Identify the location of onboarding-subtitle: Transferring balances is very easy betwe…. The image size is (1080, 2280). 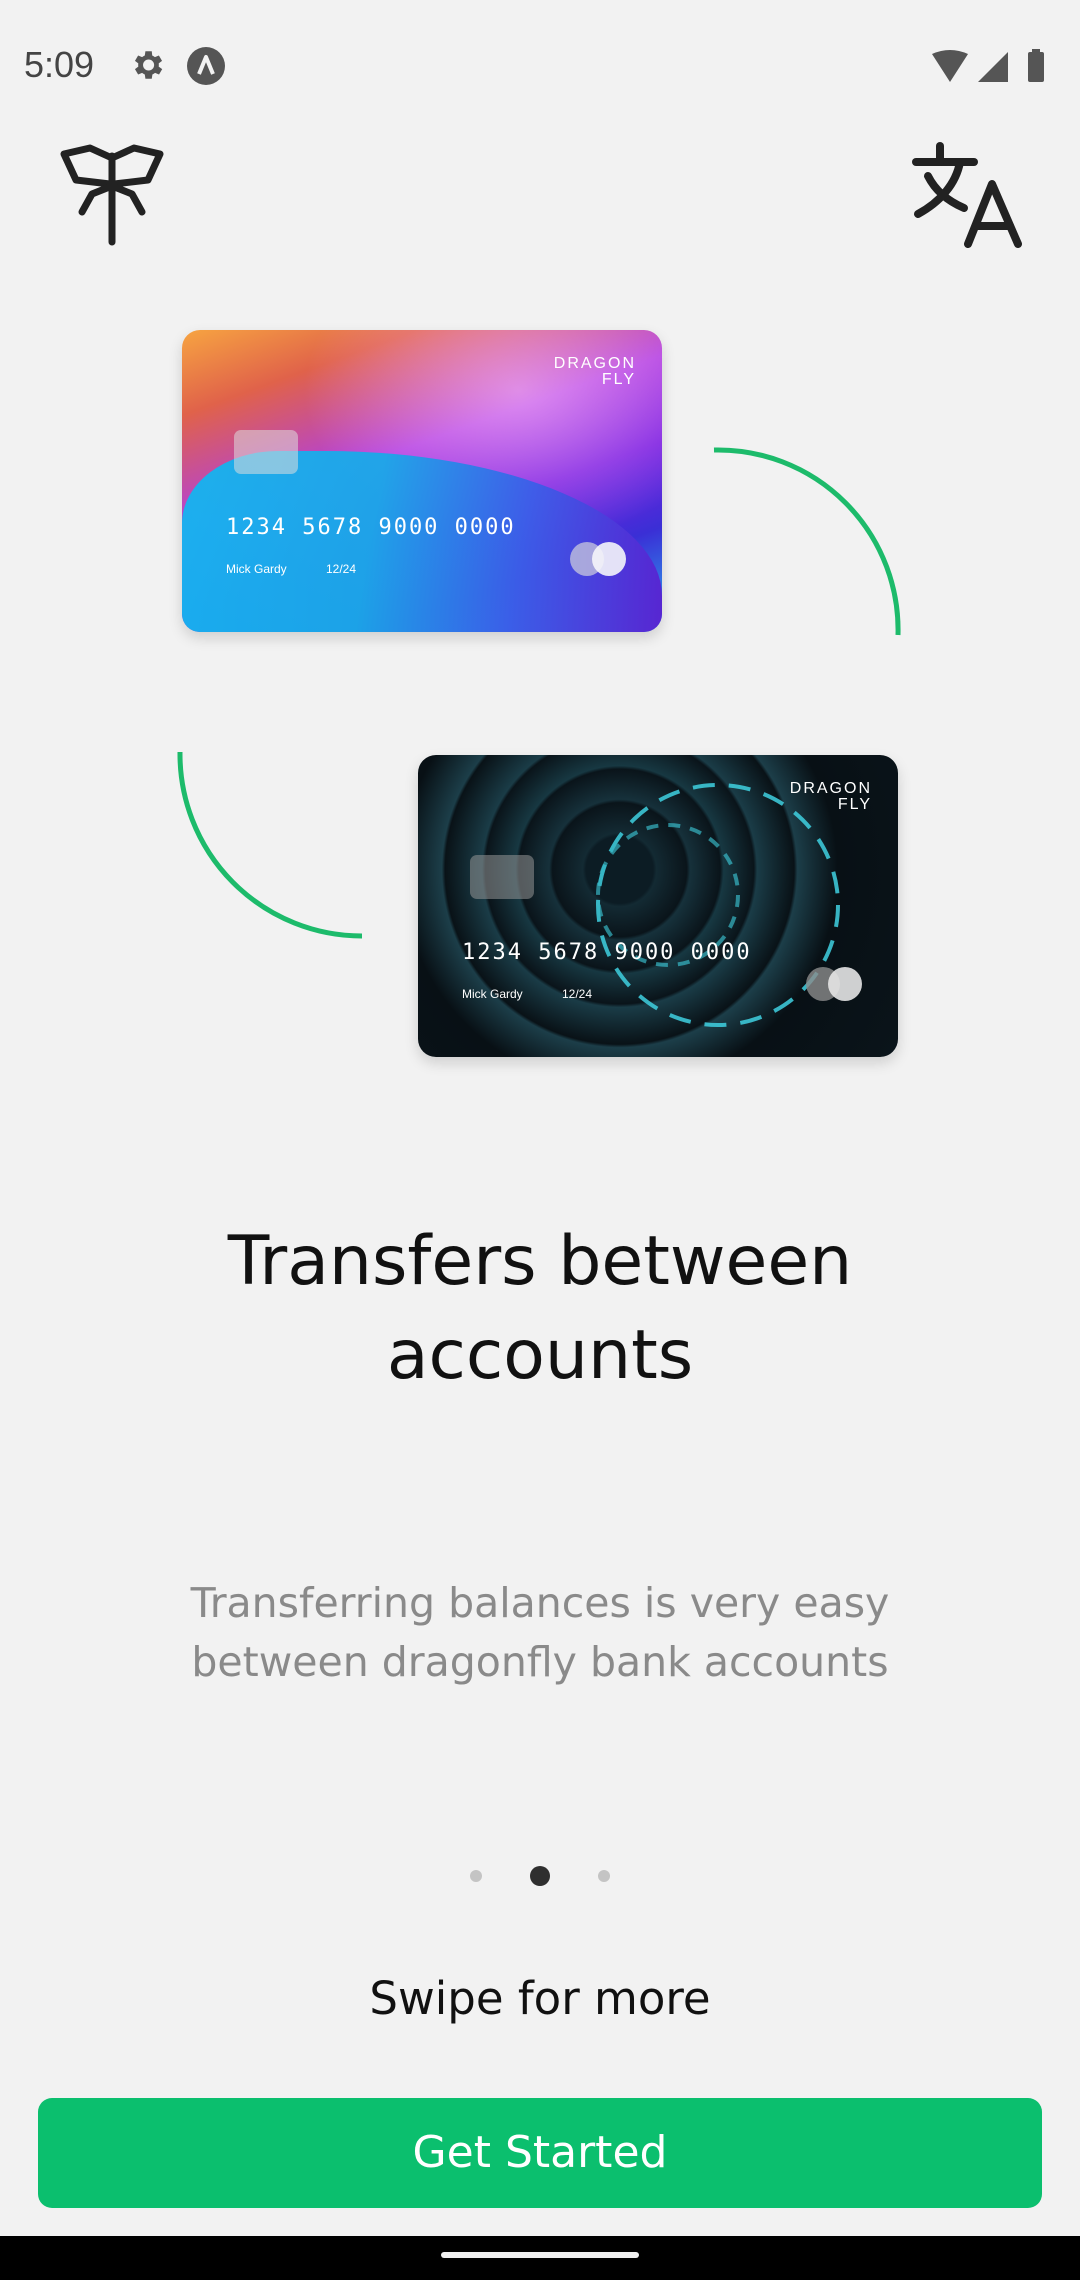
(540, 1632).